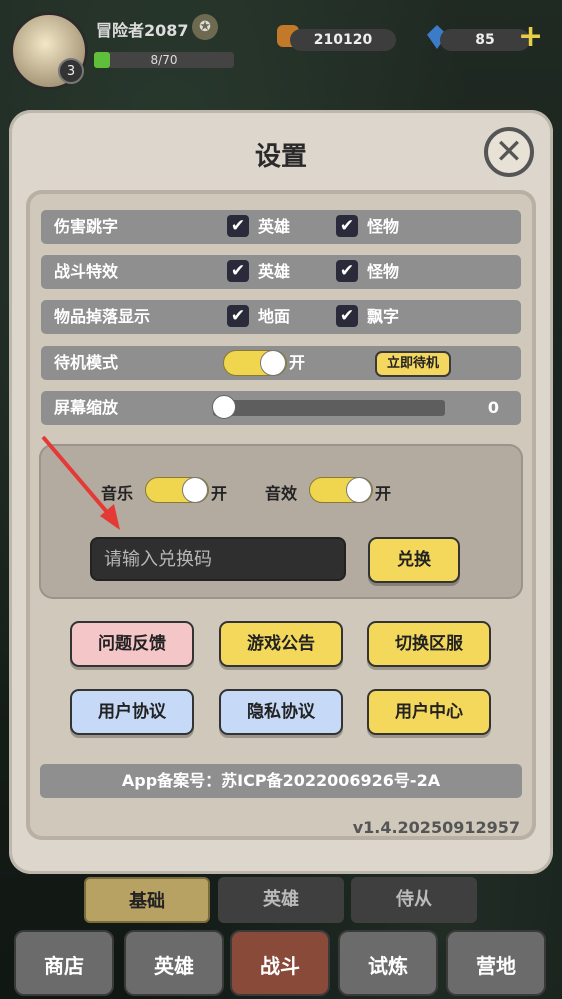  I want to click on annotation-arrow, so click(80, 482).